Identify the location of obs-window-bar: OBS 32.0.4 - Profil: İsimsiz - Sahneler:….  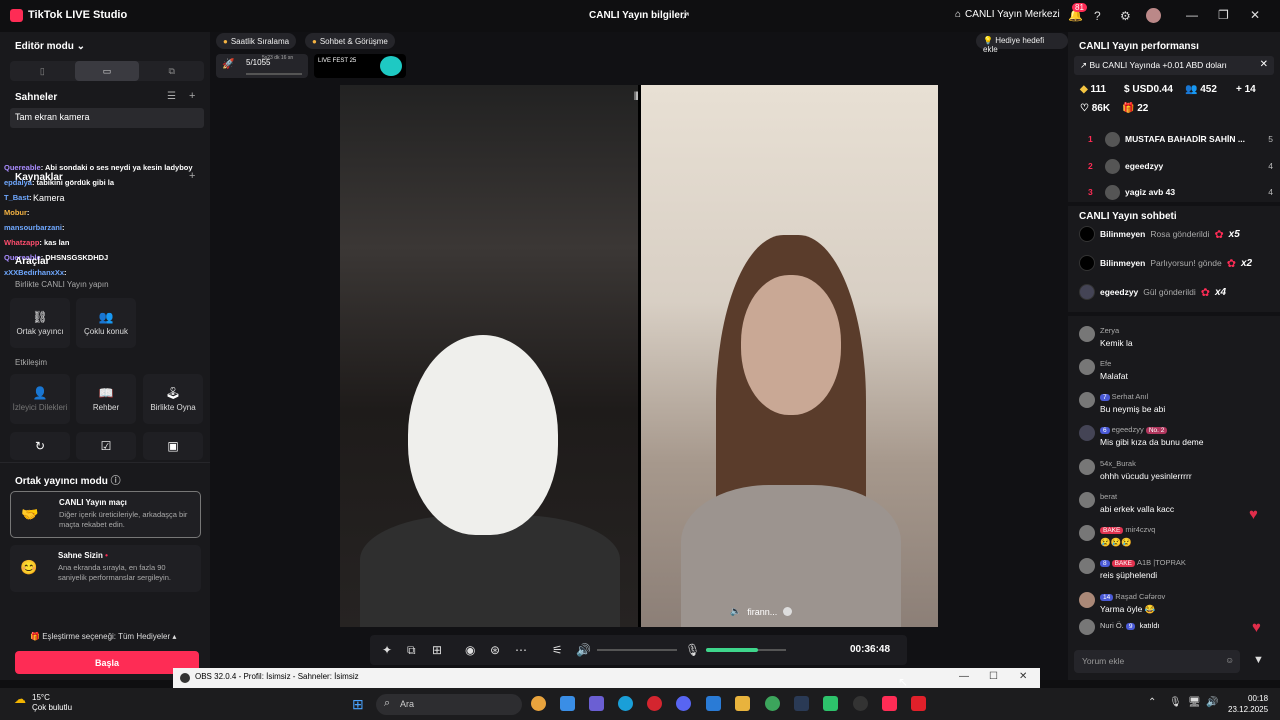
(606, 678).